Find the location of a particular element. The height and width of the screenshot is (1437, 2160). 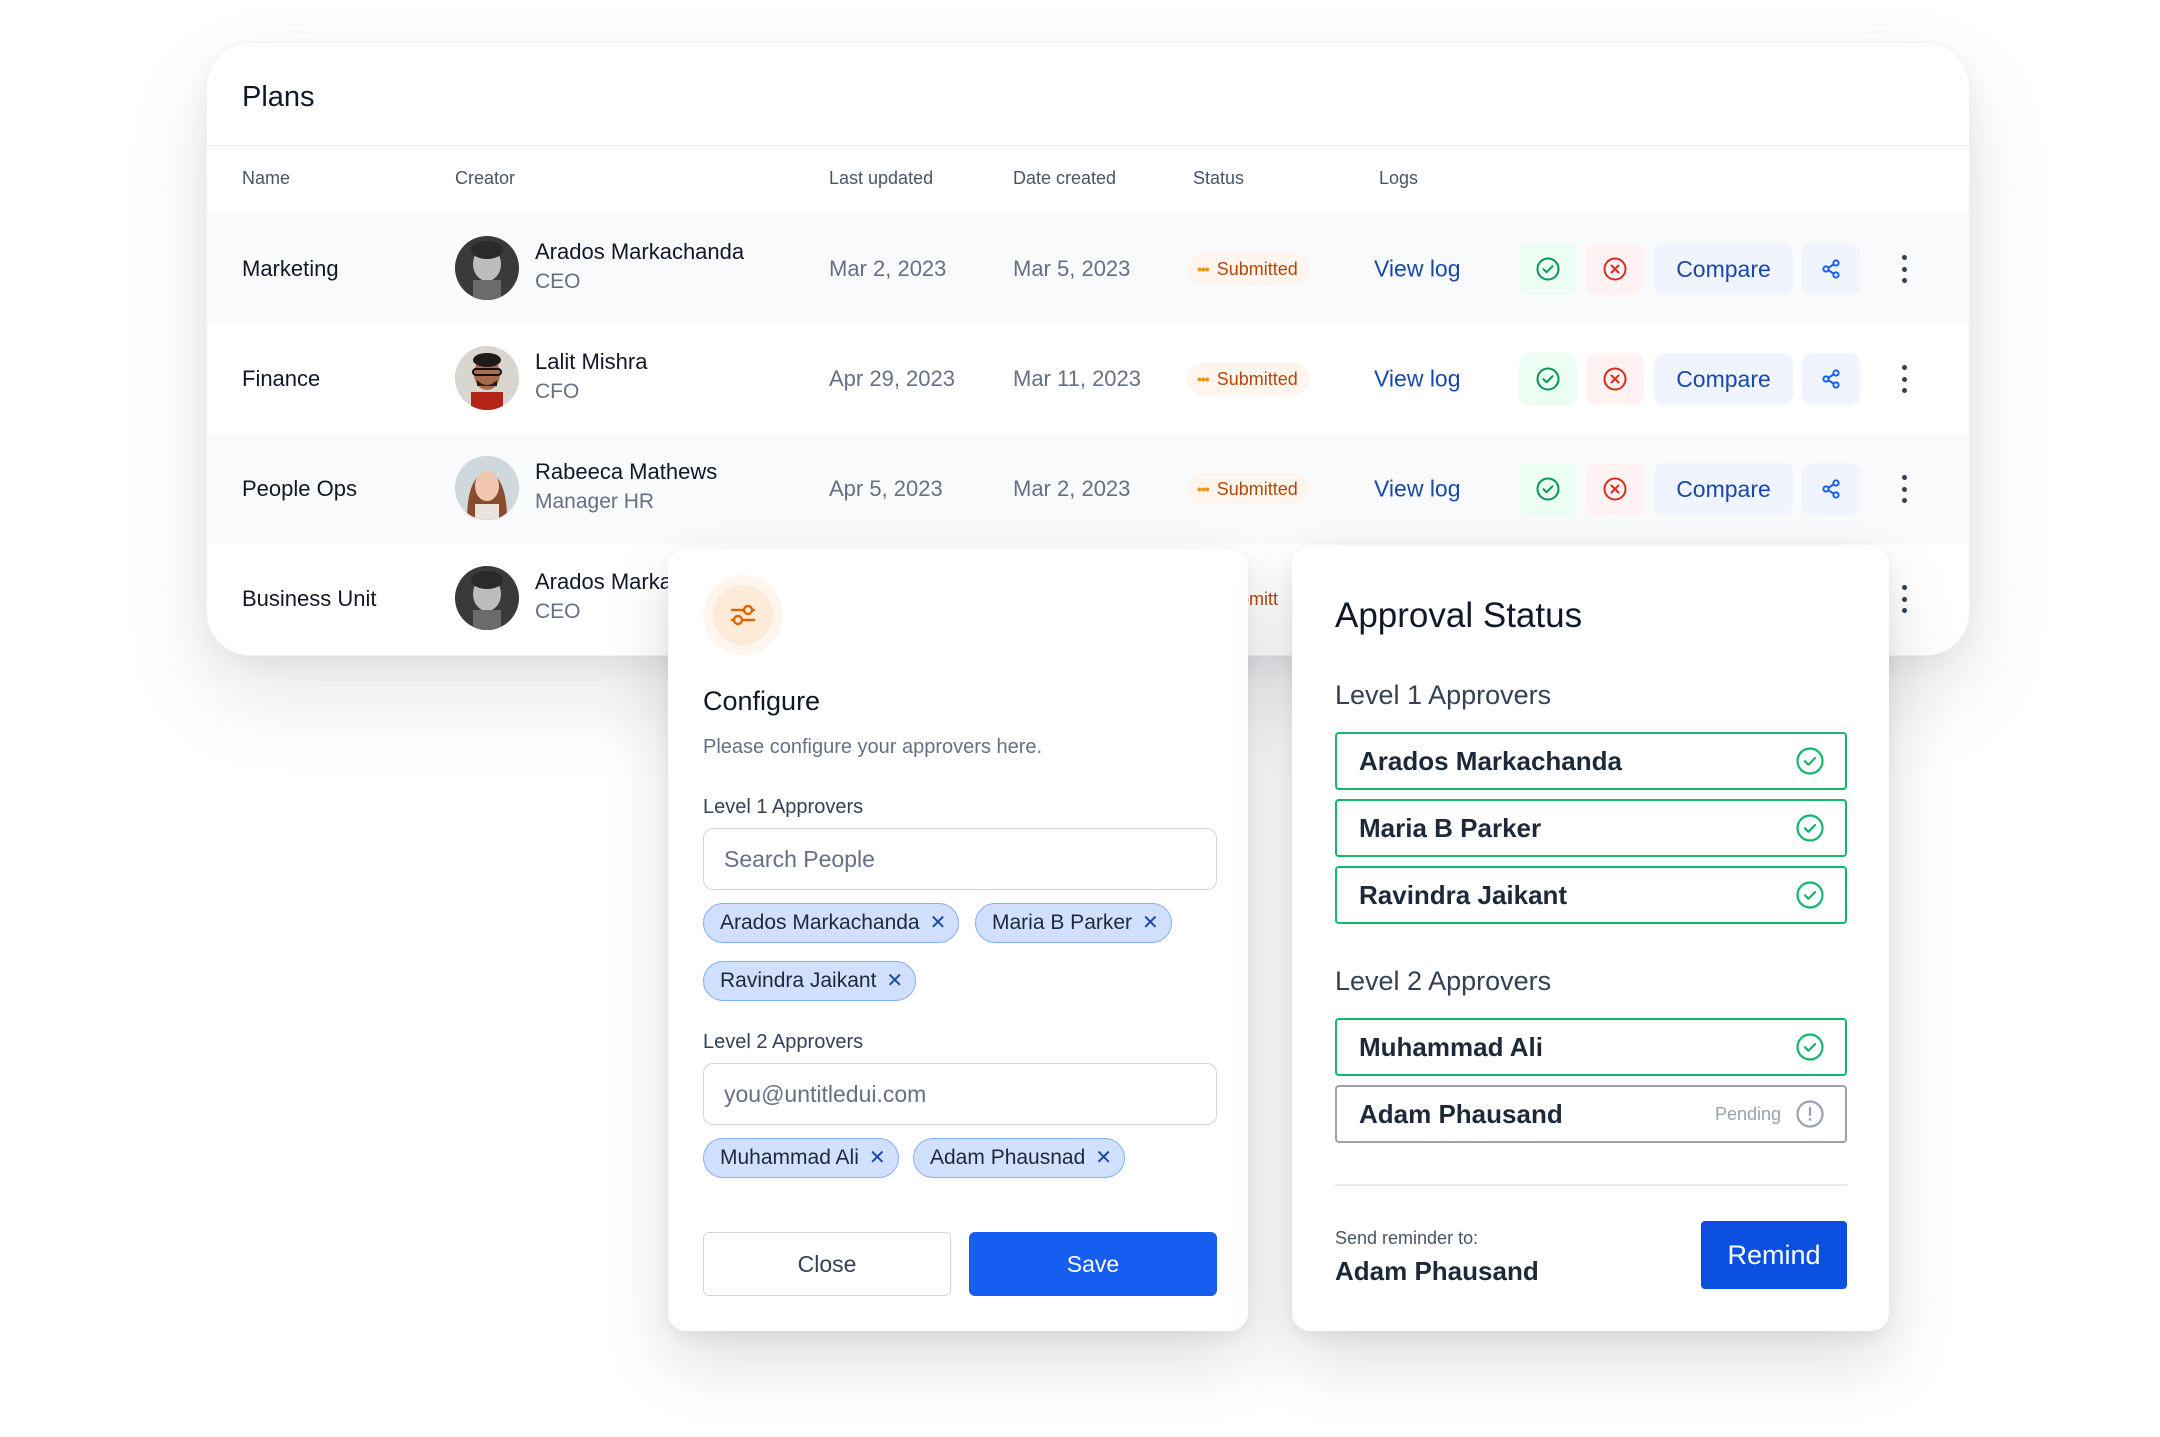

sliders-icon is located at coordinates (743, 615).